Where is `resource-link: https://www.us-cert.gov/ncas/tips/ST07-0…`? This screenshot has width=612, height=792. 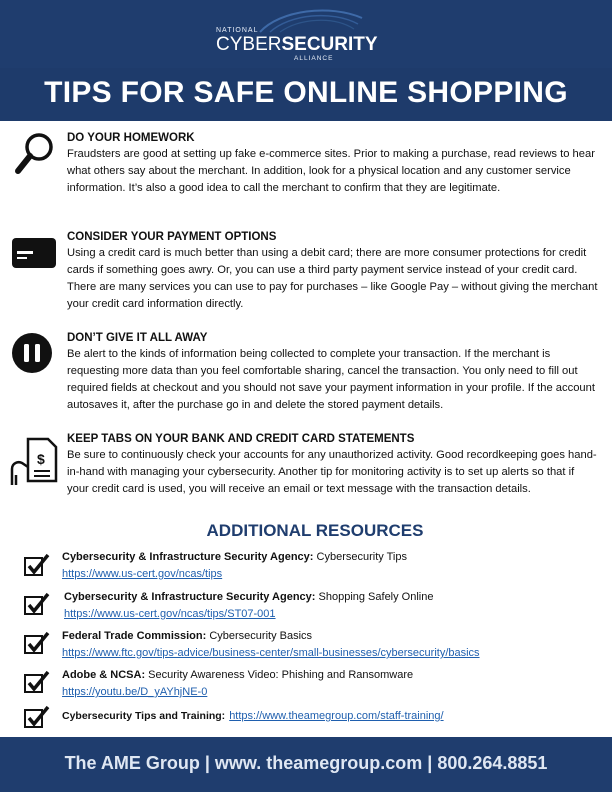
resource-link: https://www.us-cert.gov/ncas/tips/ST07-0… is located at coordinates (170, 614).